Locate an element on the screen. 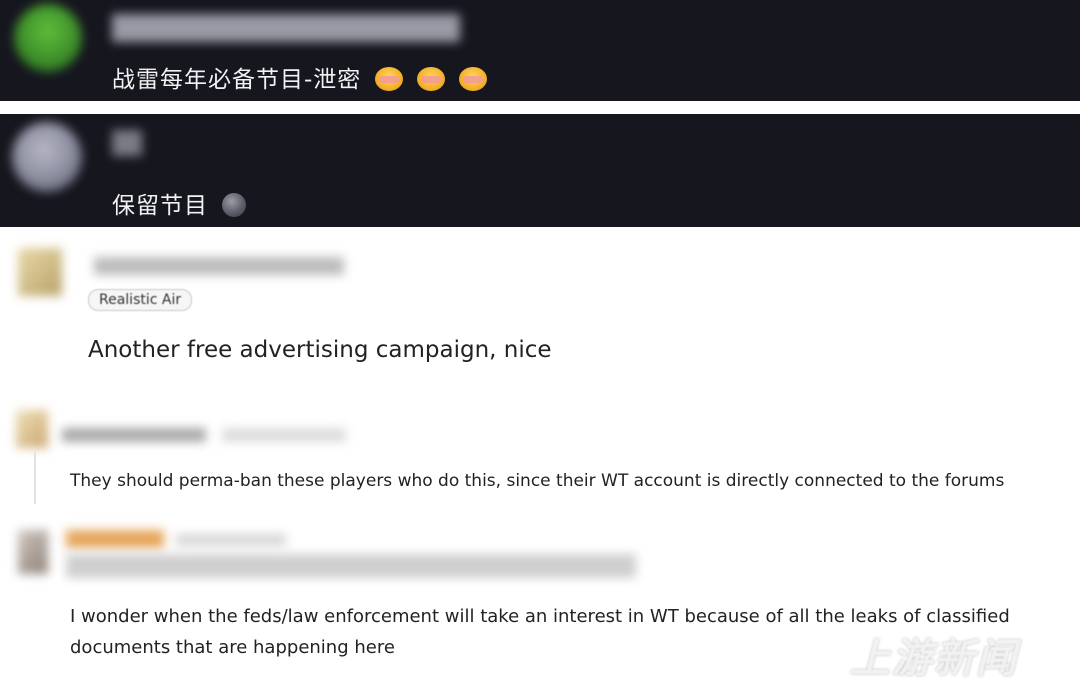 Image resolution: width=1080 pixels, height=684 pixels. comment-text: 战雷每年必备节目-泄密 is located at coordinates (300, 77).